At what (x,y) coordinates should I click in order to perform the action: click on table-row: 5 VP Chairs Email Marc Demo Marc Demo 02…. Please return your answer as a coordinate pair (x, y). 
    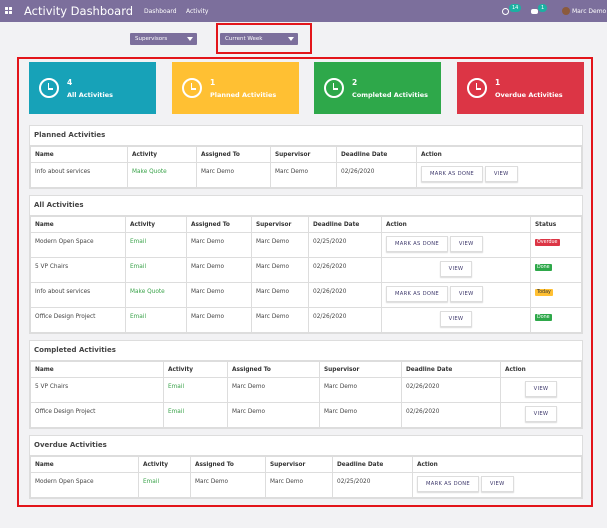
    Looking at the image, I should click on (306, 270).